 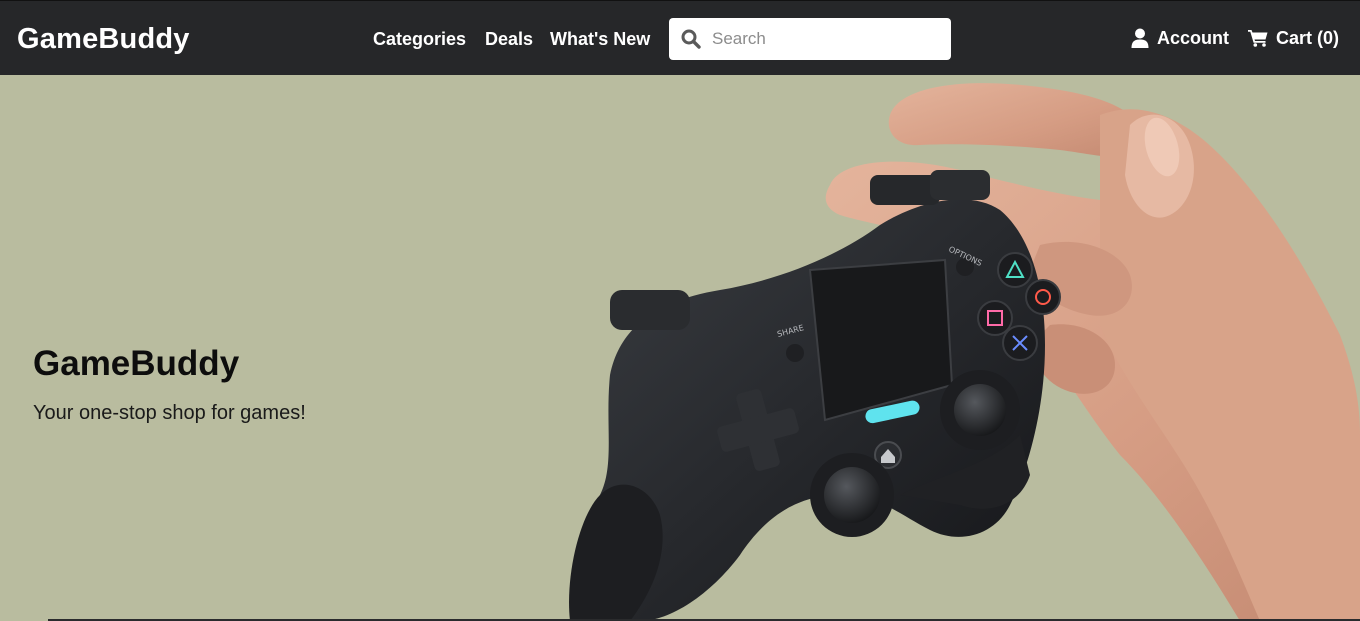 What do you see at coordinates (691, 39) in the screenshot?
I see `search-icon` at bounding box center [691, 39].